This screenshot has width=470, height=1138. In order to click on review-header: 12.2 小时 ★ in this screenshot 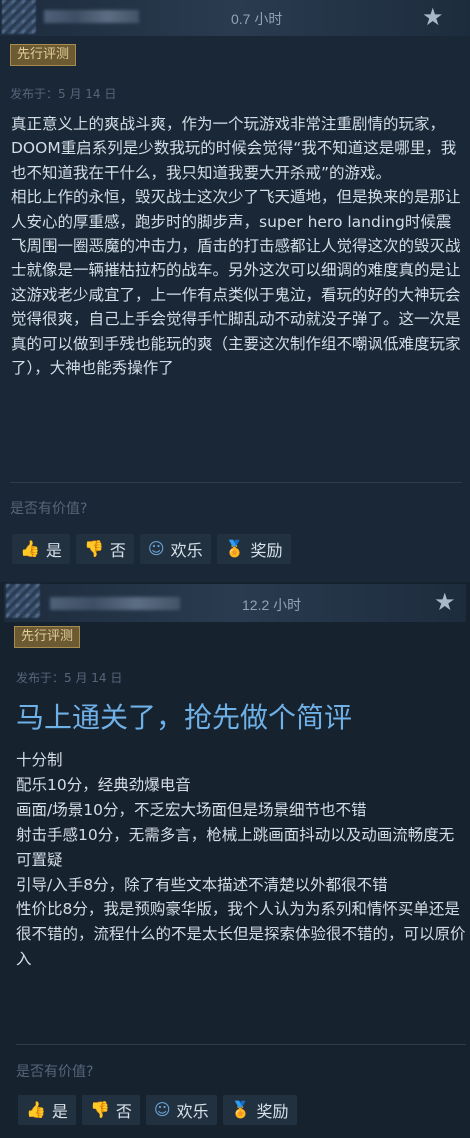, I will do `click(235, 603)`.